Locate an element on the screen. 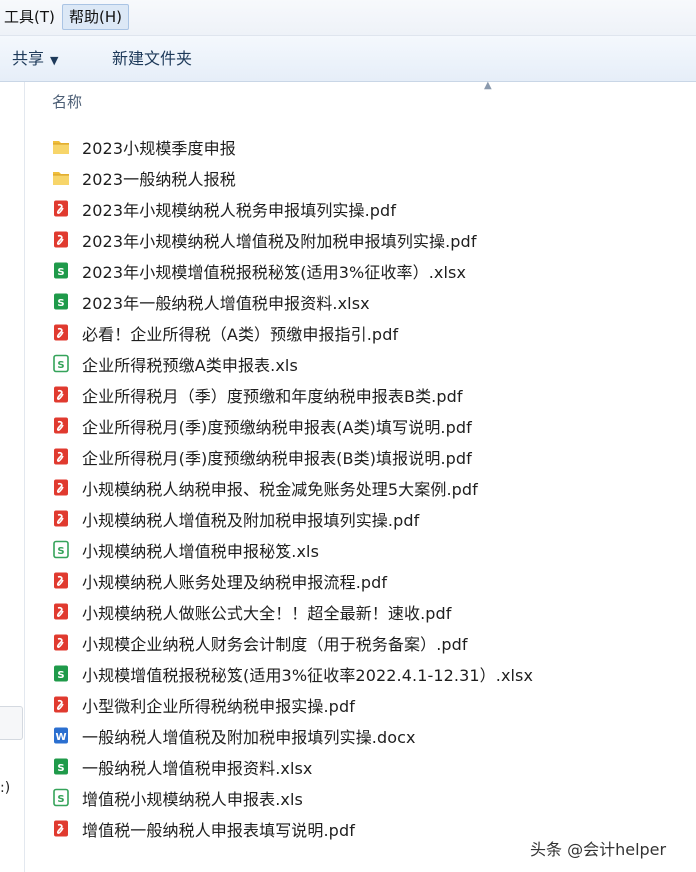  navigation-pane is located at coordinates (12, 477).